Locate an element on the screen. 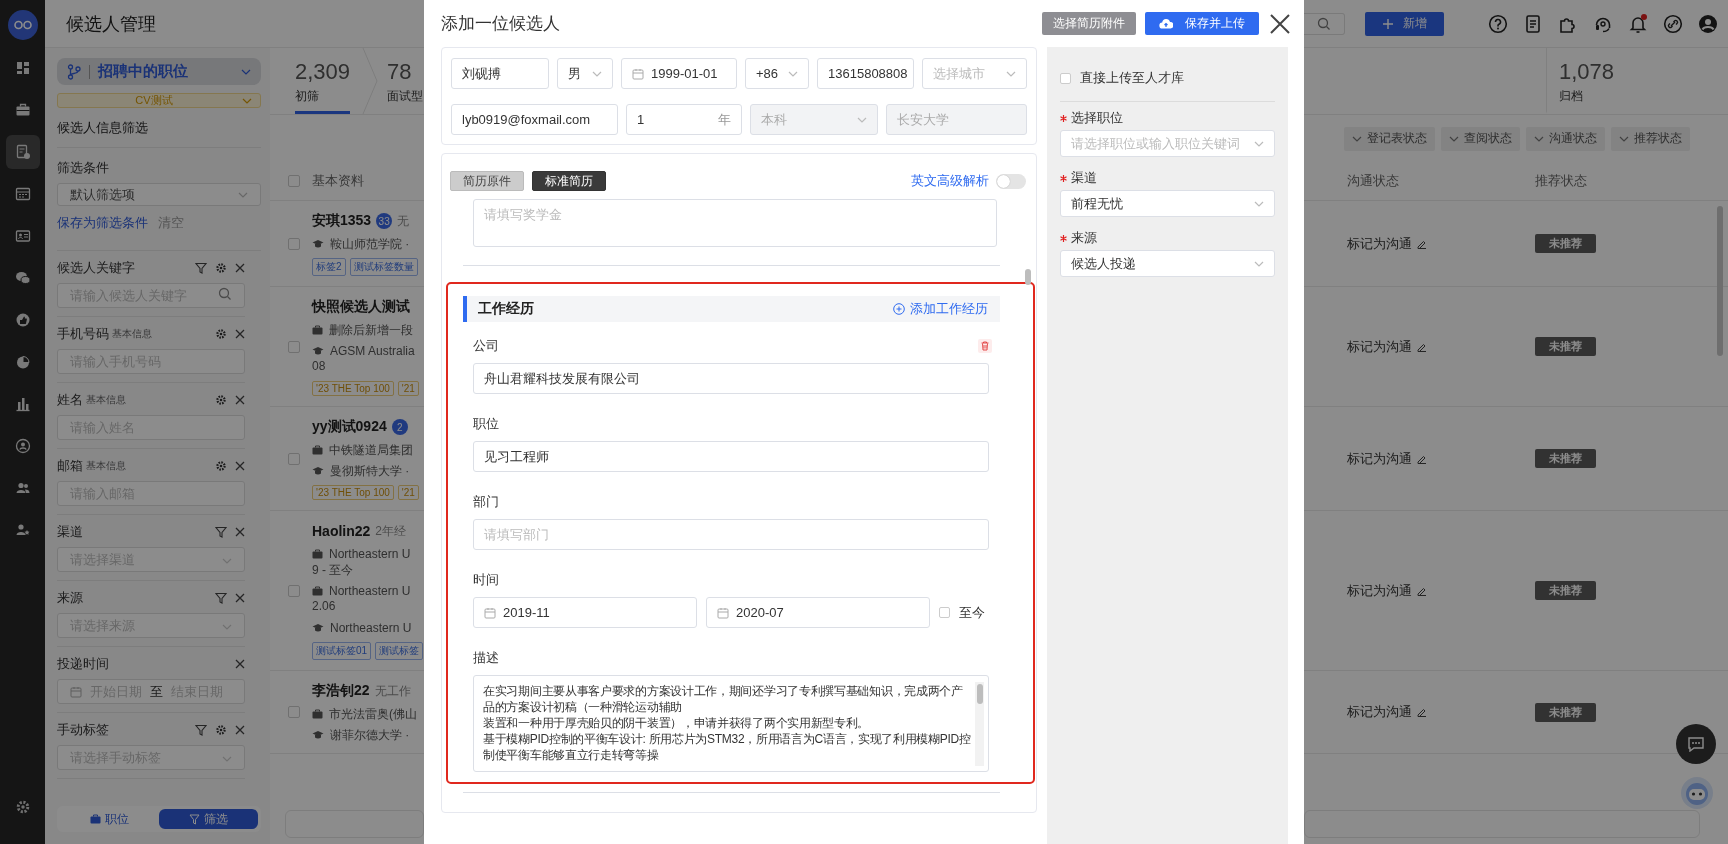  info-text: 删除后新增一段 is located at coordinates (371, 330).